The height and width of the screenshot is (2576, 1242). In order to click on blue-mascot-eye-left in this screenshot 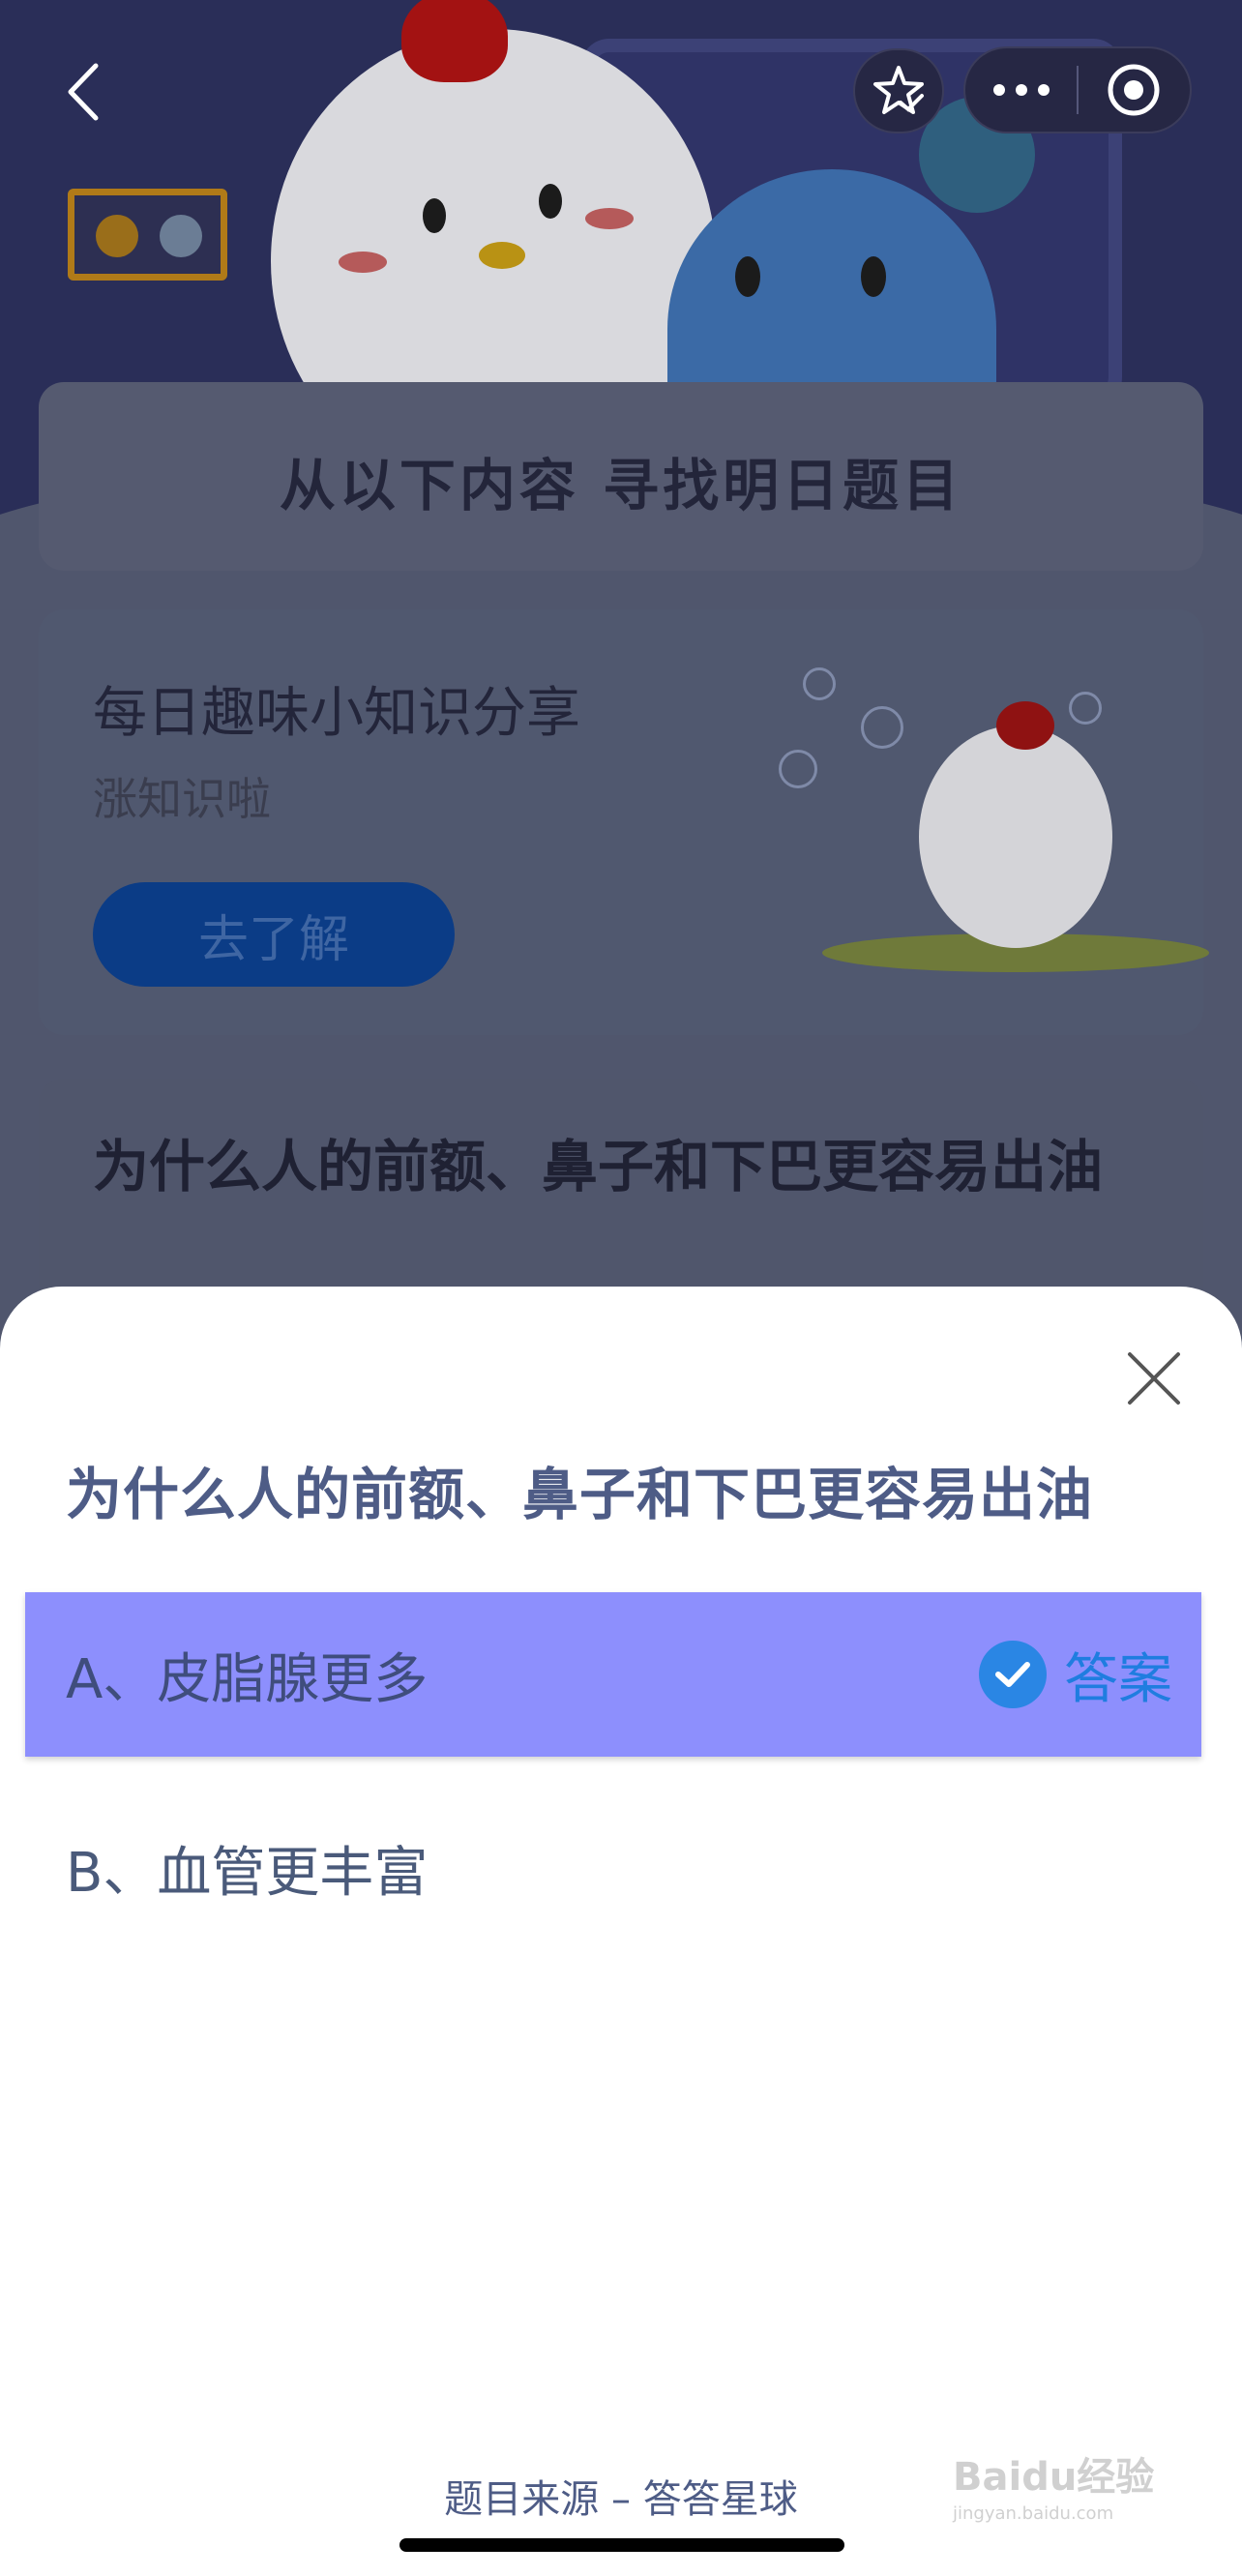, I will do `click(747, 276)`.